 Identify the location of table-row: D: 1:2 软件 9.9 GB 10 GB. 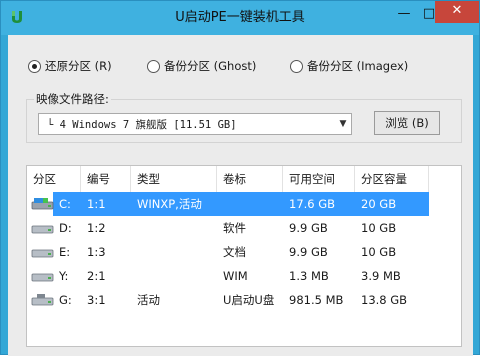
(244, 228).